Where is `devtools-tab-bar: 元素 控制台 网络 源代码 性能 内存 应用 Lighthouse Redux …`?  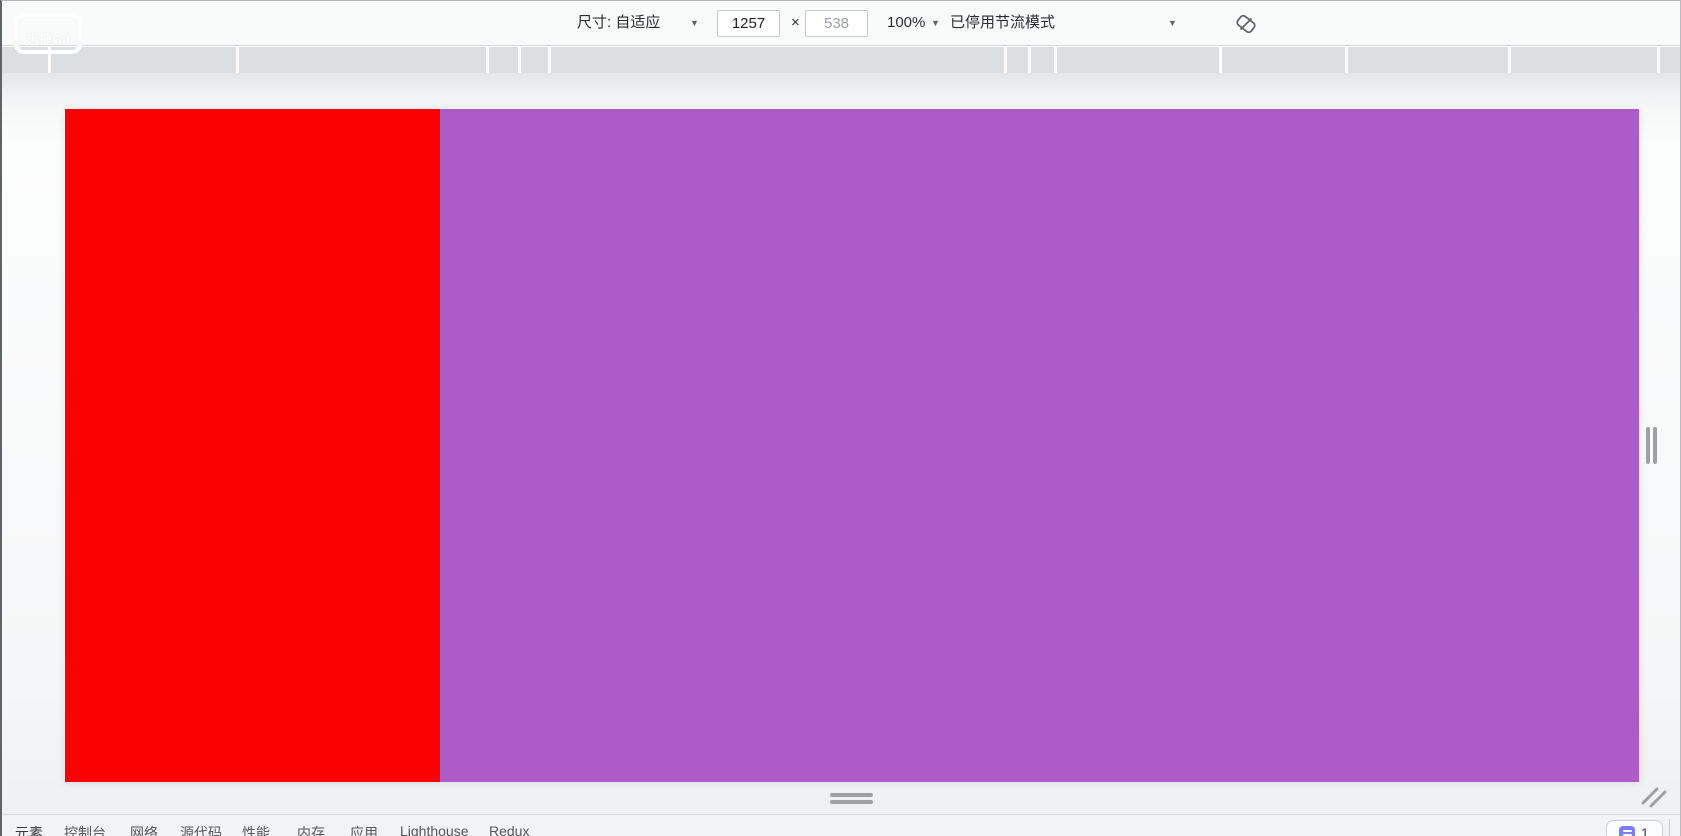
devtools-tab-bar: 元素 控制台 网络 源代码 性能 内存 应用 Lighthouse Redux … is located at coordinates (841, 825).